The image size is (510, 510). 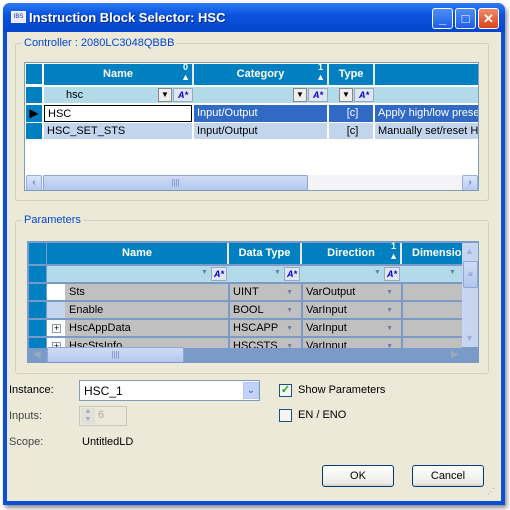 I want to click on spinner-arrows-icon: ▲ ▼, so click(x=88, y=416).